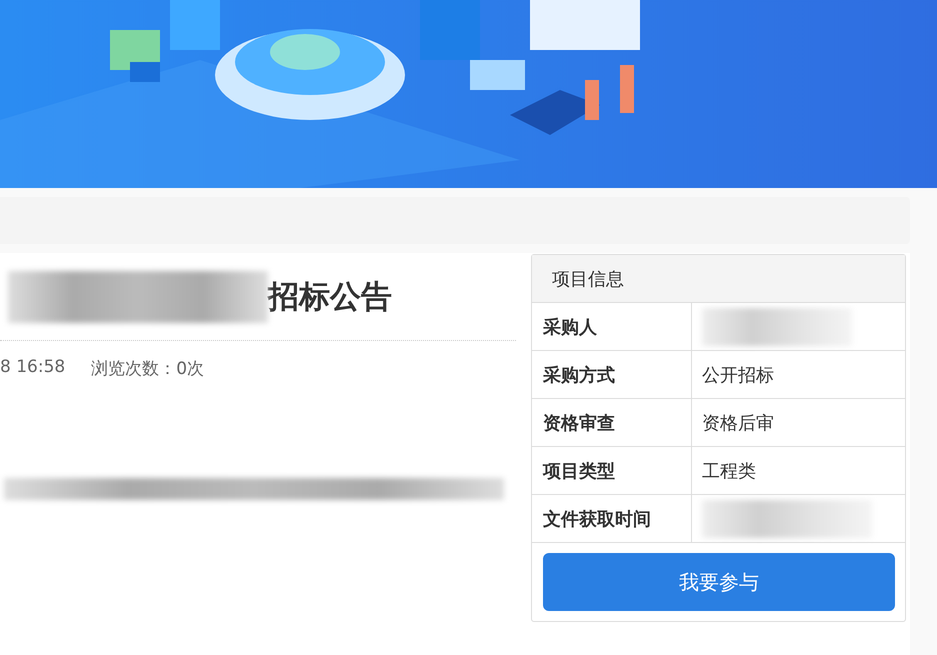  Describe the element at coordinates (728, 472) in the screenshot. I see `field-value: 工程类` at that location.